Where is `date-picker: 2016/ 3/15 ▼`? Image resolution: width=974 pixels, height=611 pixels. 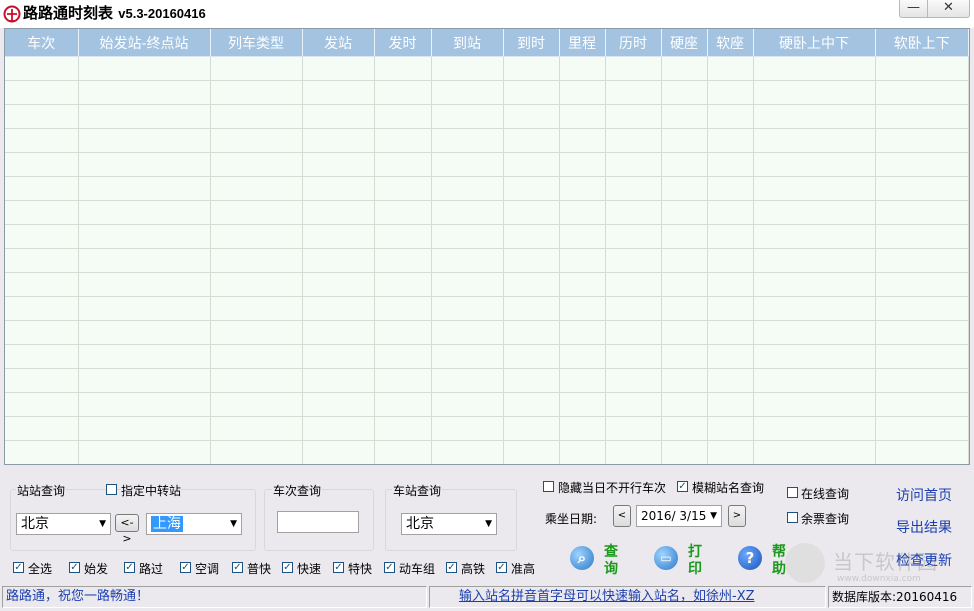 date-picker: 2016/ 3/15 ▼ is located at coordinates (679, 516).